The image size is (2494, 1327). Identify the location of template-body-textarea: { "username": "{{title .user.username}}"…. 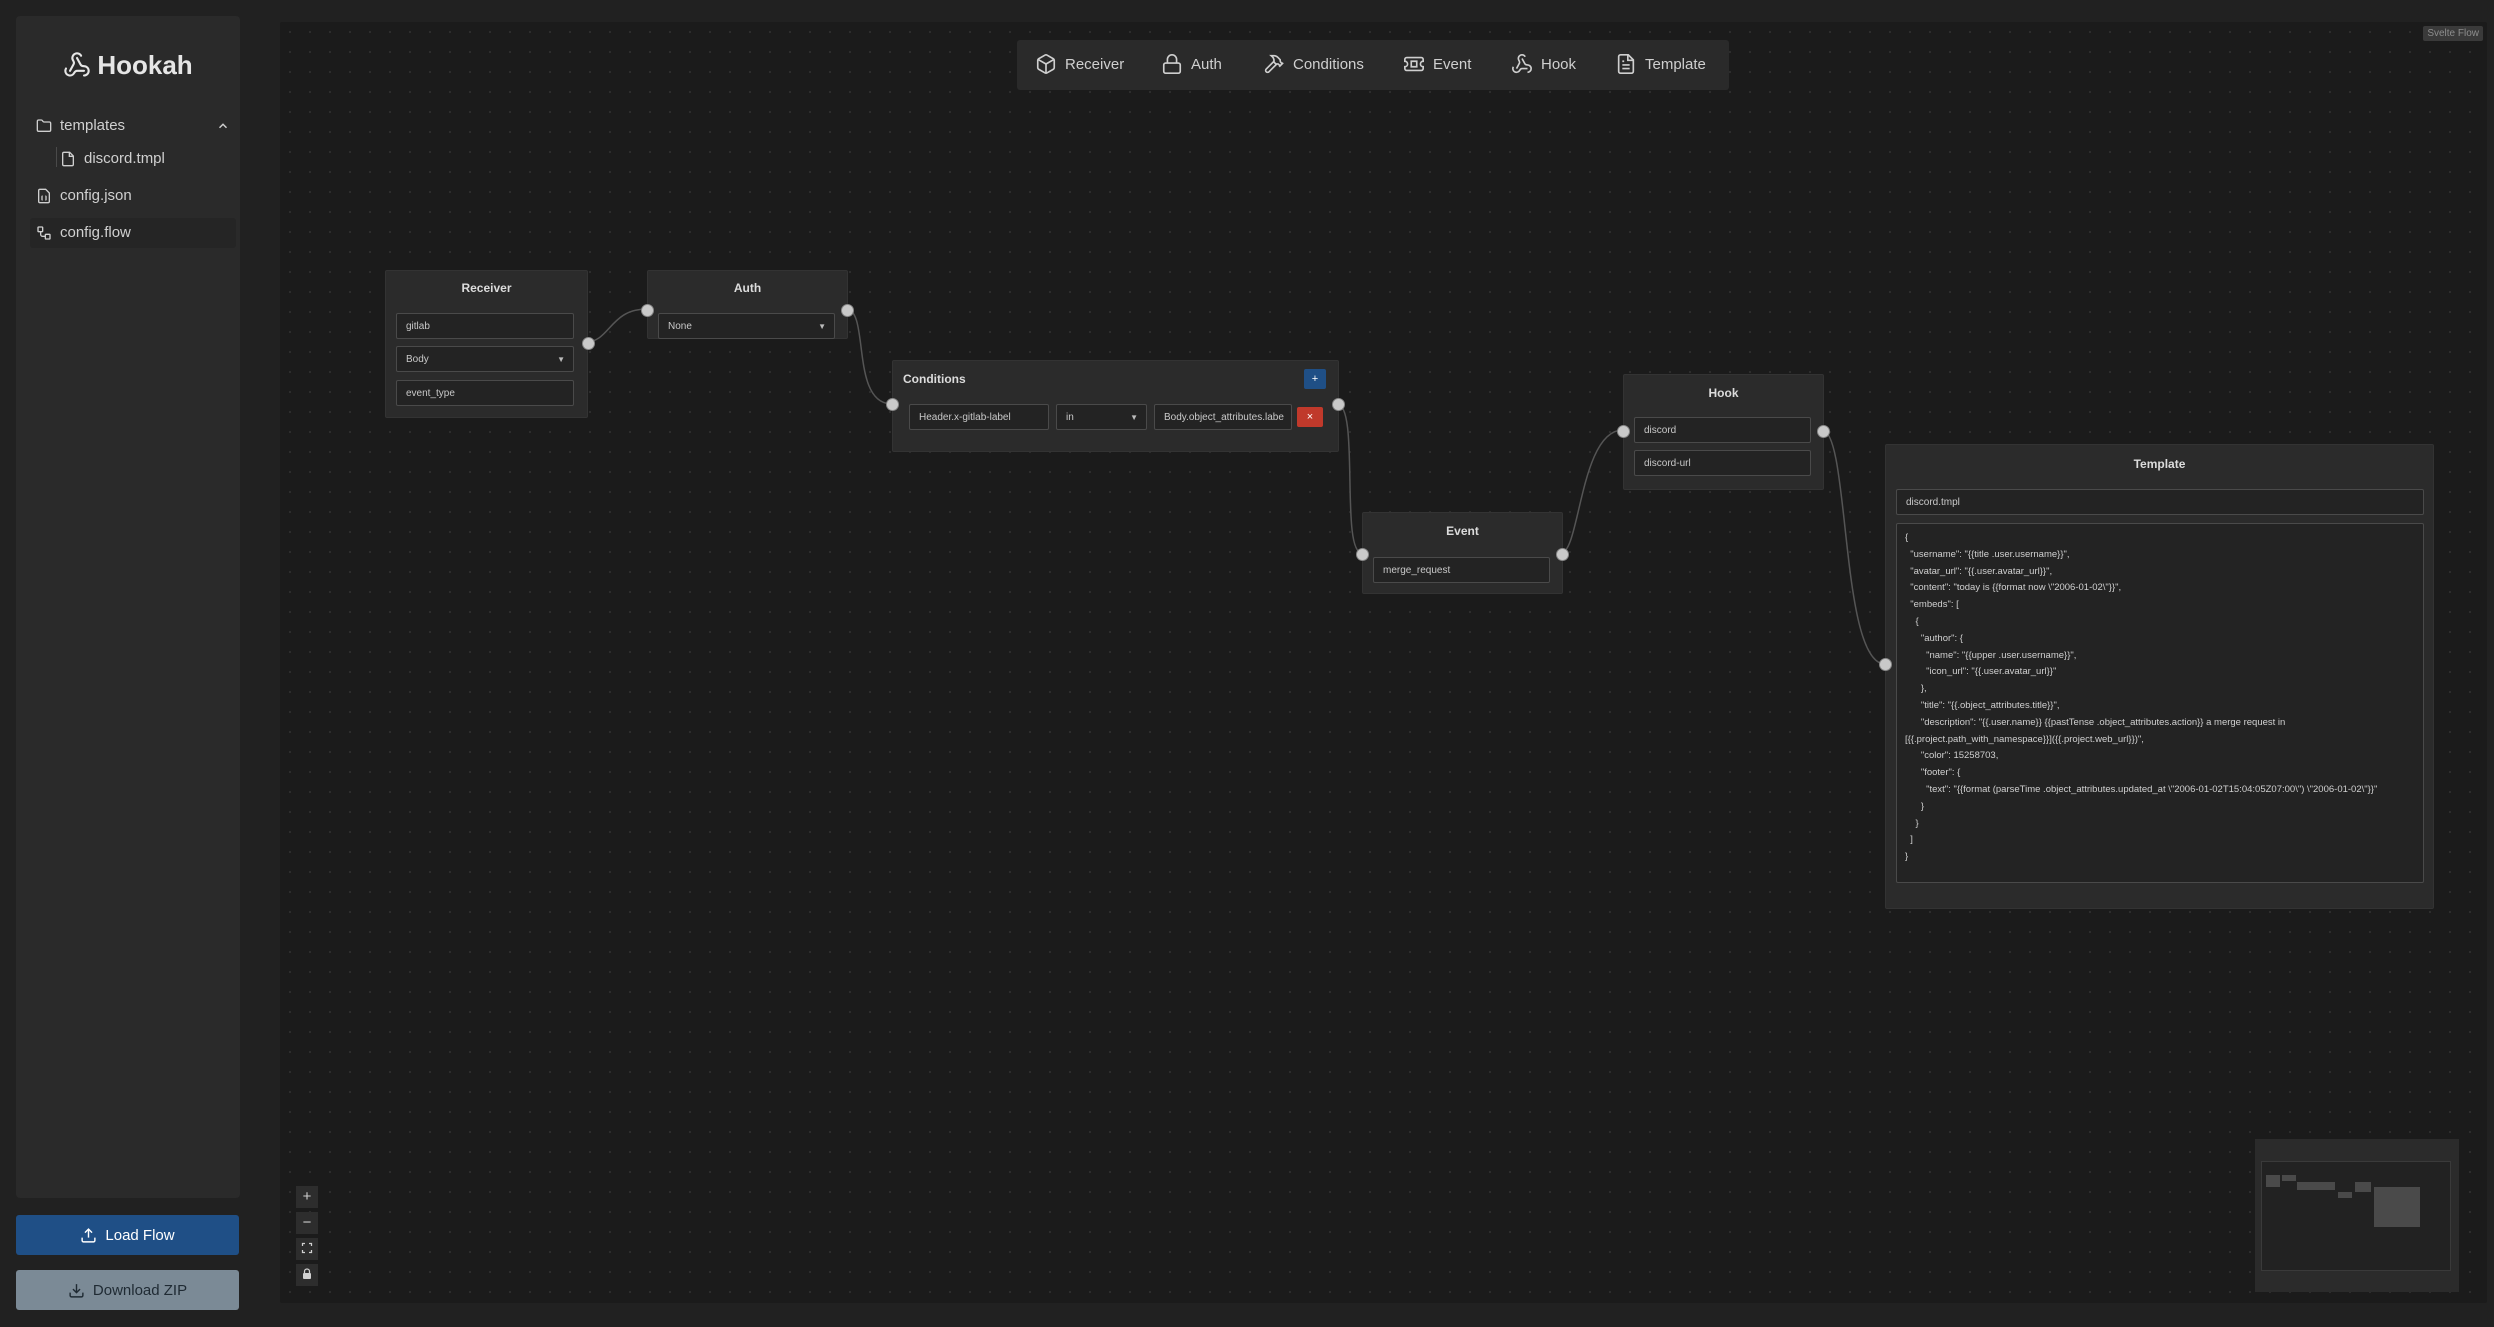
(2160, 703).